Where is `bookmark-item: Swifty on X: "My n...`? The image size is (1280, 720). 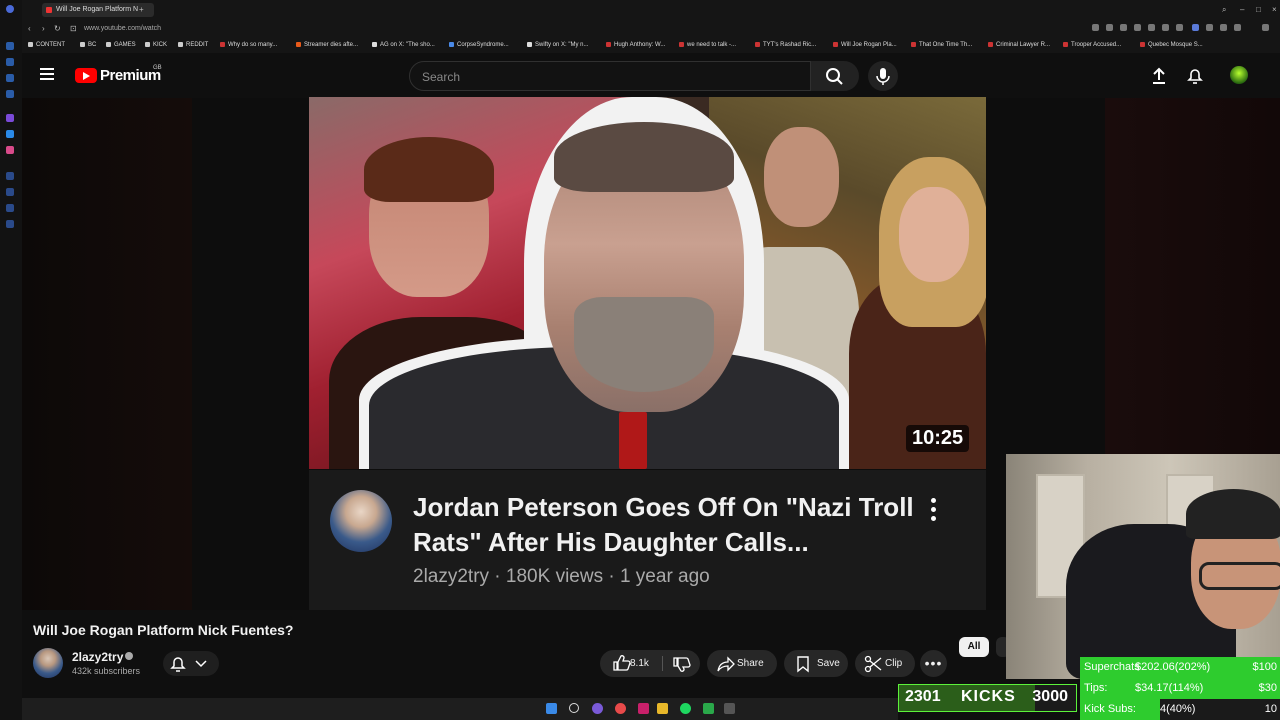
bookmark-item: Swifty on X: "My n... is located at coordinates (557, 45).